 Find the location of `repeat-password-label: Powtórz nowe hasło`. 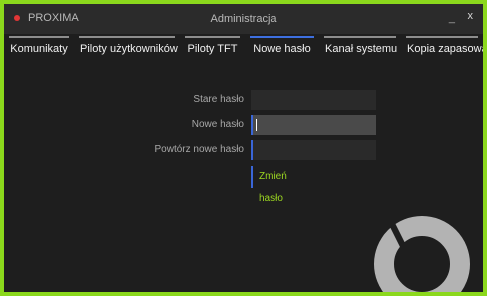

repeat-password-label: Powtórz nowe hasło is located at coordinates (199, 149).